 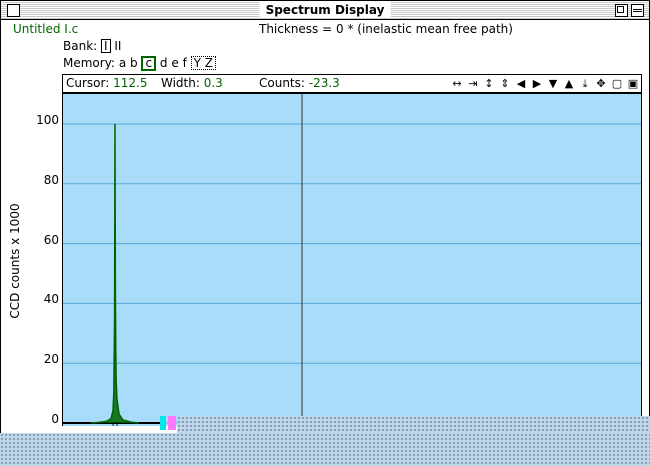 I want to click on width-readout: Width: 0.3, so click(x=192, y=83).